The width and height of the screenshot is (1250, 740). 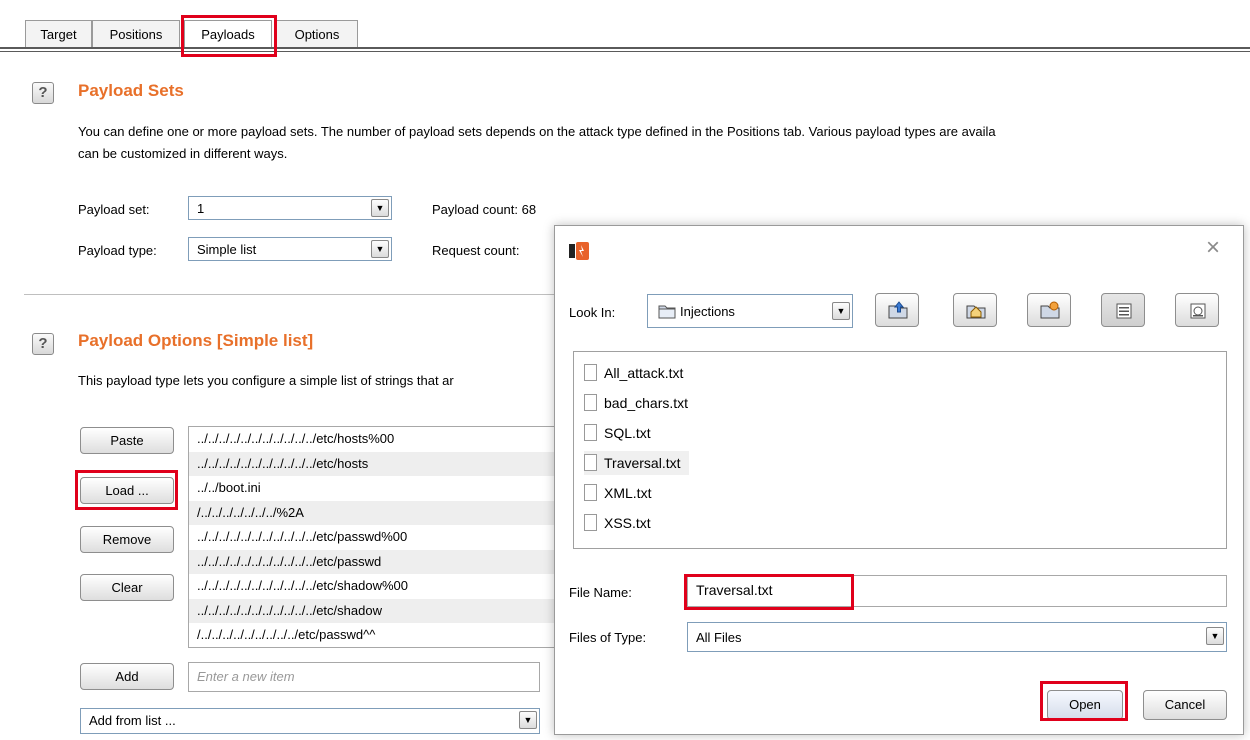 I want to click on list-view-button, so click(x=1123, y=310).